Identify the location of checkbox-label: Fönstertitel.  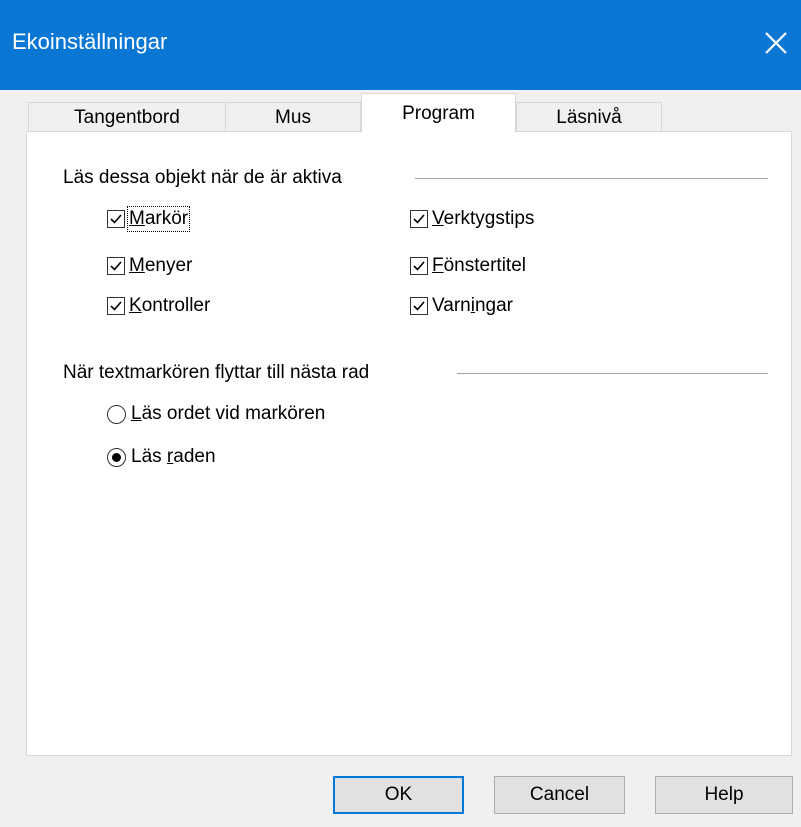
(479, 265).